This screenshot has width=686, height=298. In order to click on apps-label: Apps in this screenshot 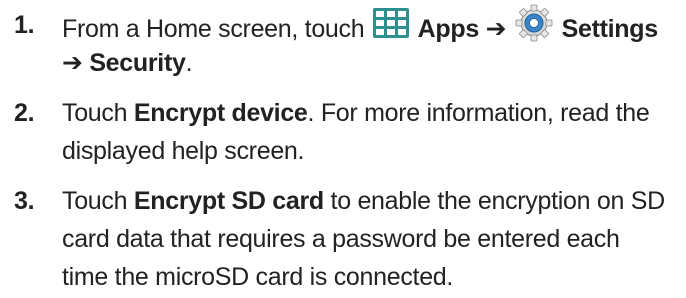, I will do `click(448, 29)`.